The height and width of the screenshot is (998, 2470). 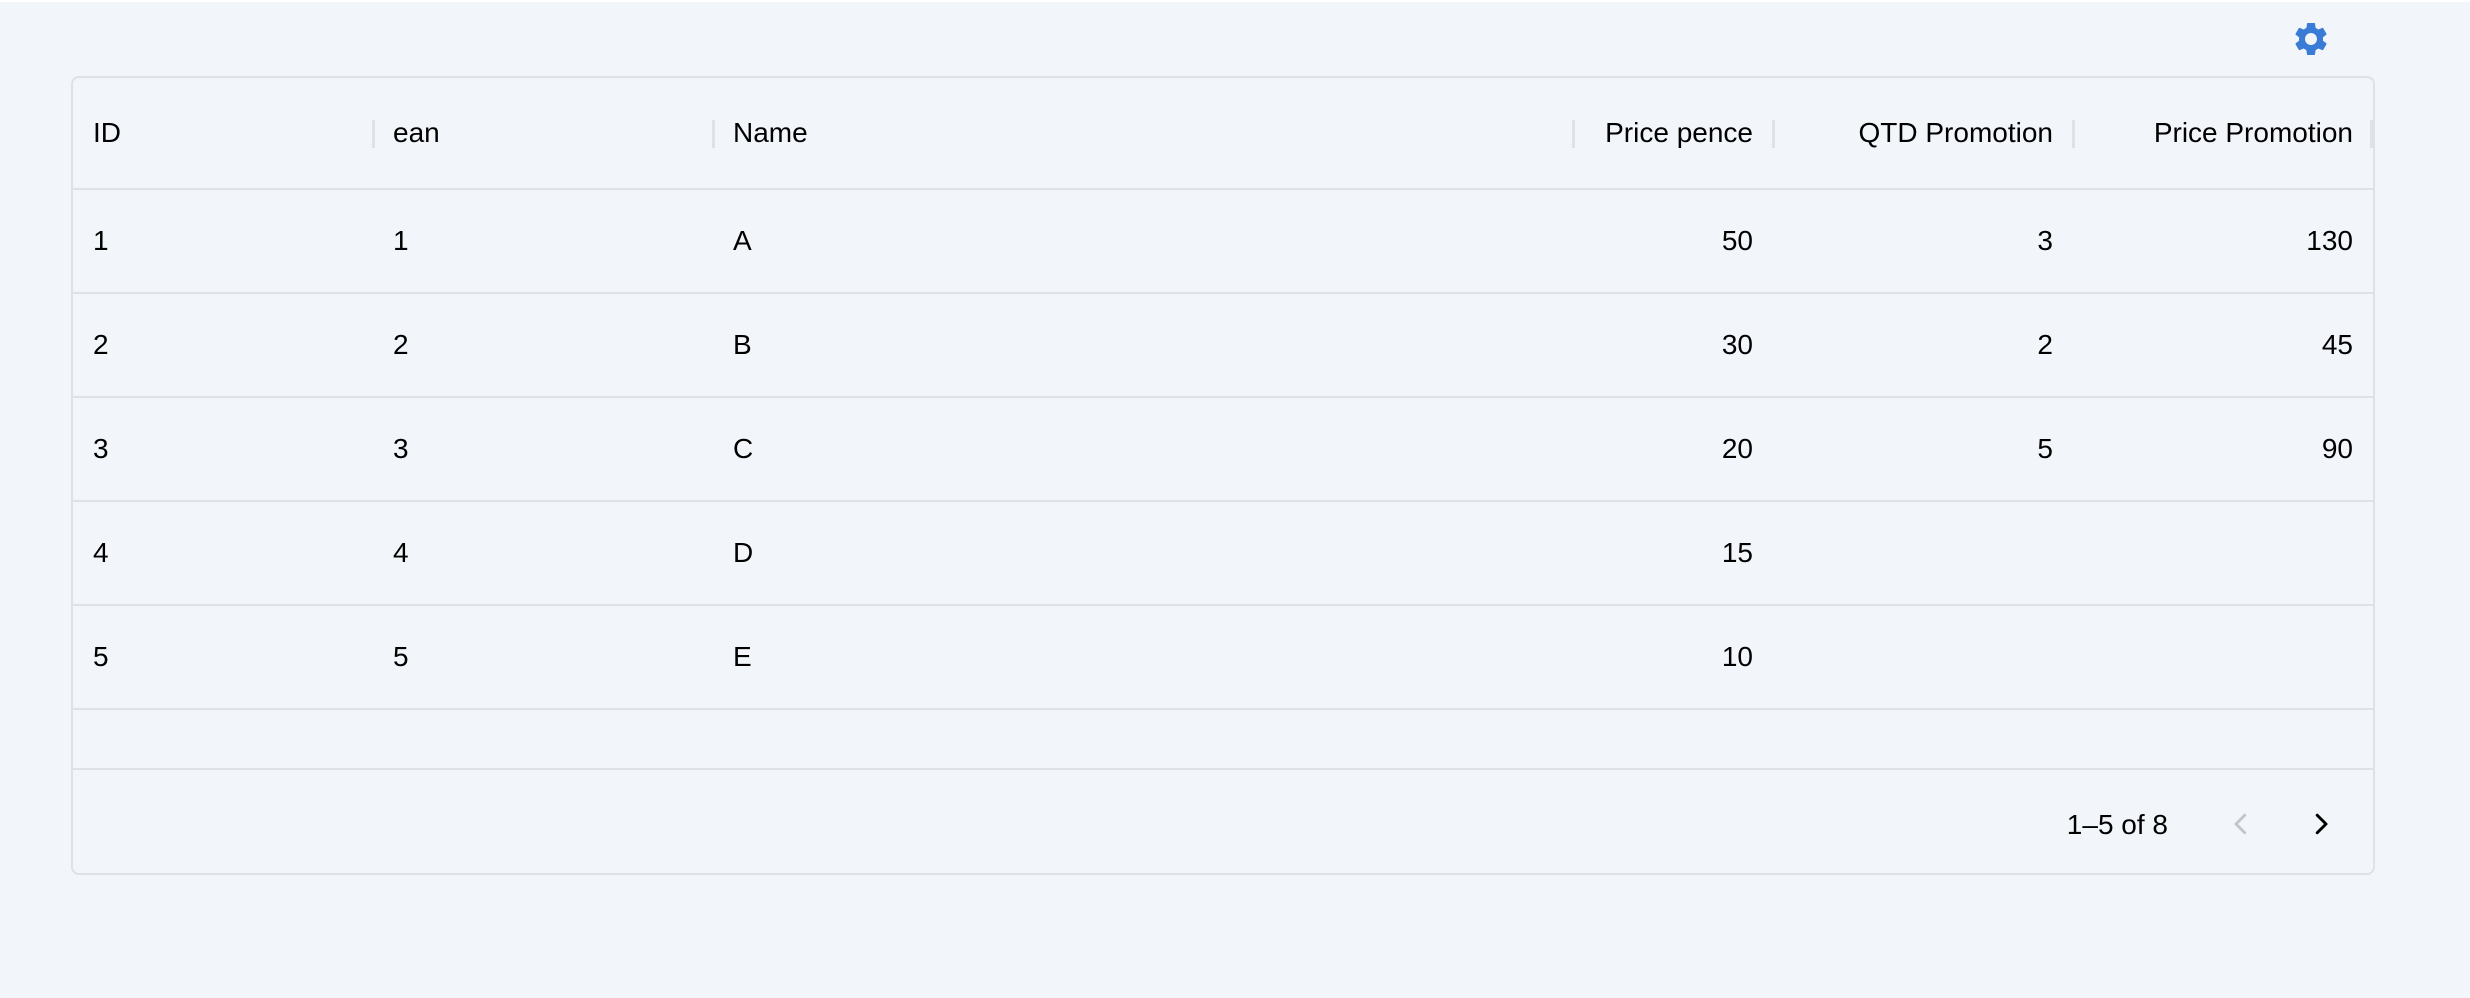 What do you see at coordinates (1223, 450) in the screenshot?
I see `table-row: 3 3 C 20 5 90` at bounding box center [1223, 450].